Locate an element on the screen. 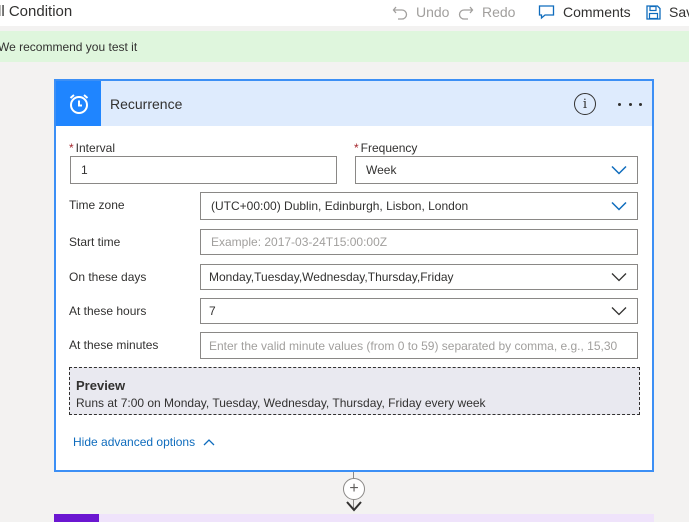 Image resolution: width=689 pixels, height=522 pixels. at-these-hours-label: At these hours is located at coordinates (108, 311).